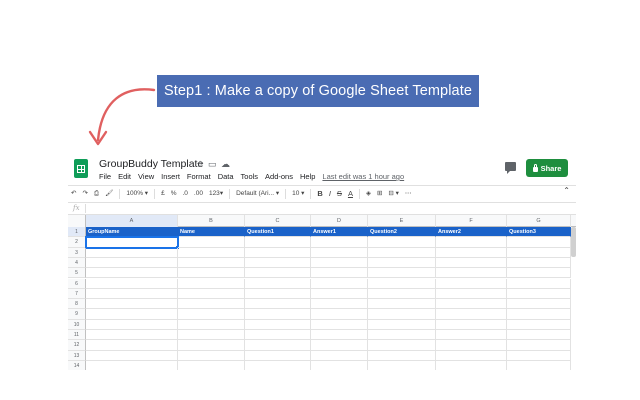 This screenshot has height=400, width=640. Describe the element at coordinates (184, 194) in the screenshot. I see `decrease-decimal-button: .0` at that location.